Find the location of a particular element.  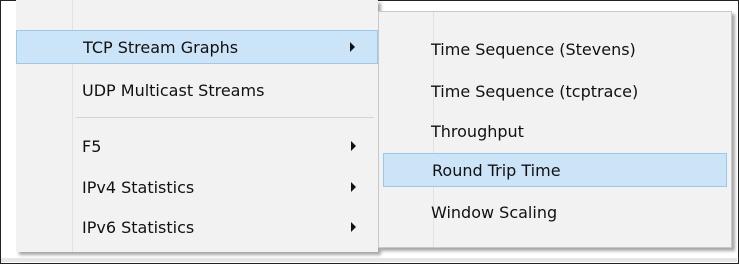

submenu-item-time-sequence-tcptrace: Time Sequence (tcptrace) is located at coordinates (555, 91).